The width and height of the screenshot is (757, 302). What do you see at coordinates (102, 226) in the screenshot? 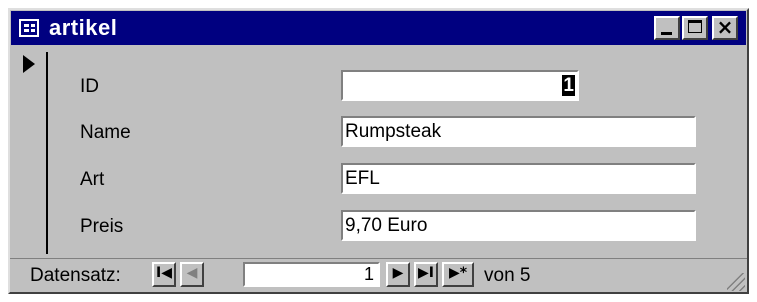
I see `preis-label: Preis` at bounding box center [102, 226].